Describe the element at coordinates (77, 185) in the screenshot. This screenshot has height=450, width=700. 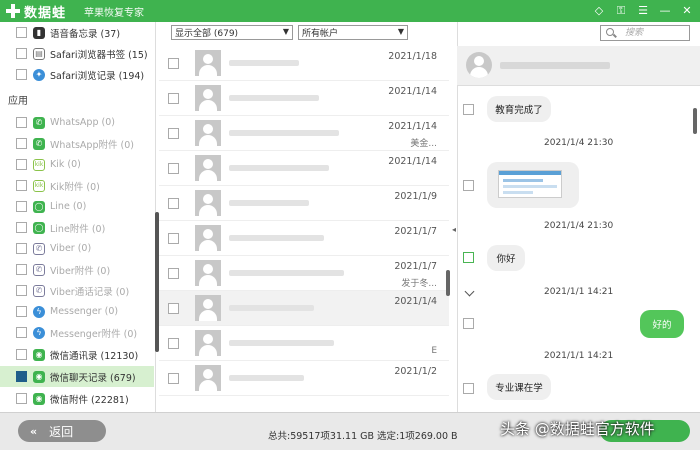
I see `sidebar-item-kik-attachments: kik Kik附件 (0)` at that location.